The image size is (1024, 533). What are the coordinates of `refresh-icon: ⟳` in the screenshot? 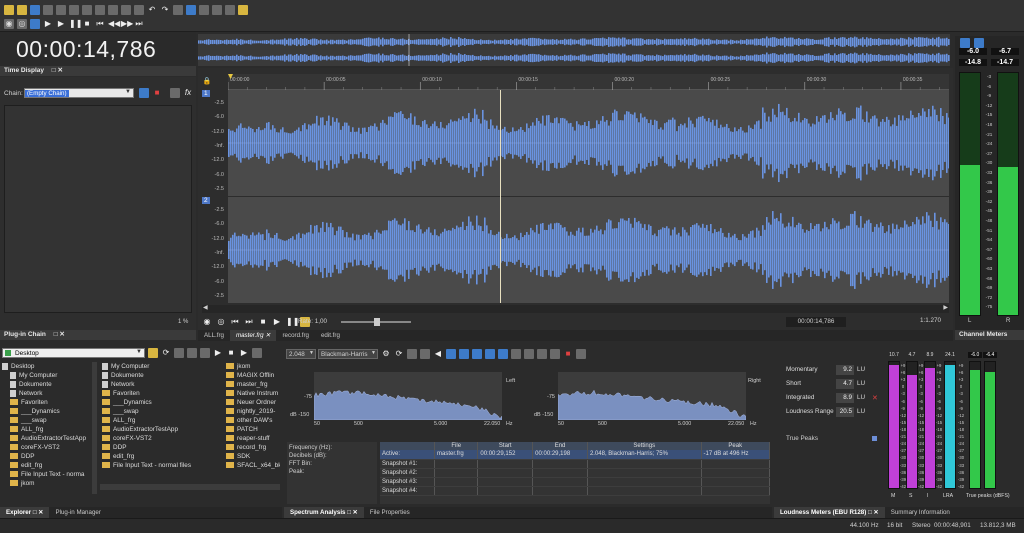 It's located at (166, 353).